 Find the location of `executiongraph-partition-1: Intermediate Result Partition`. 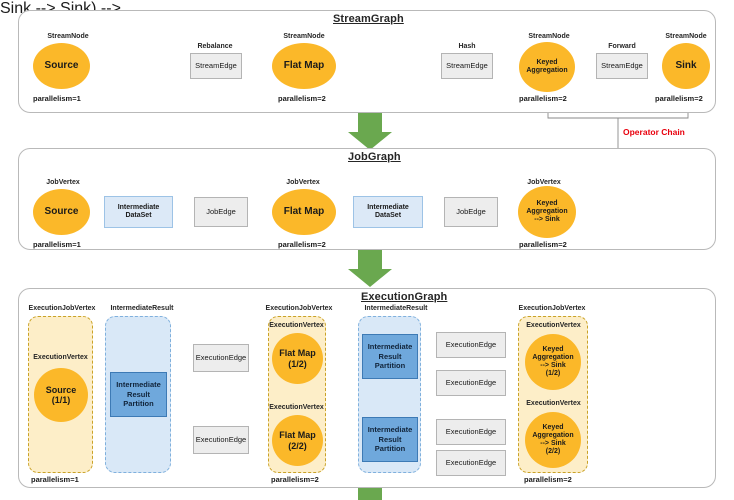

executiongraph-partition-1: Intermediate Result Partition is located at coordinates (390, 356).